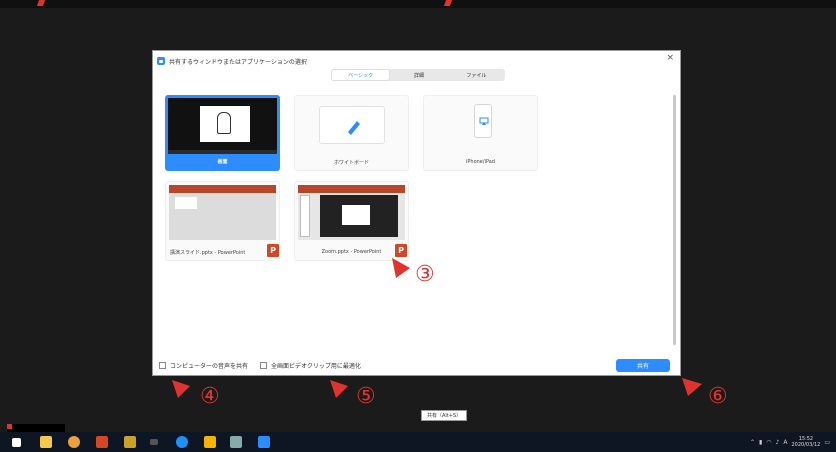  What do you see at coordinates (182, 442) in the screenshot?
I see `edge-icon` at bounding box center [182, 442].